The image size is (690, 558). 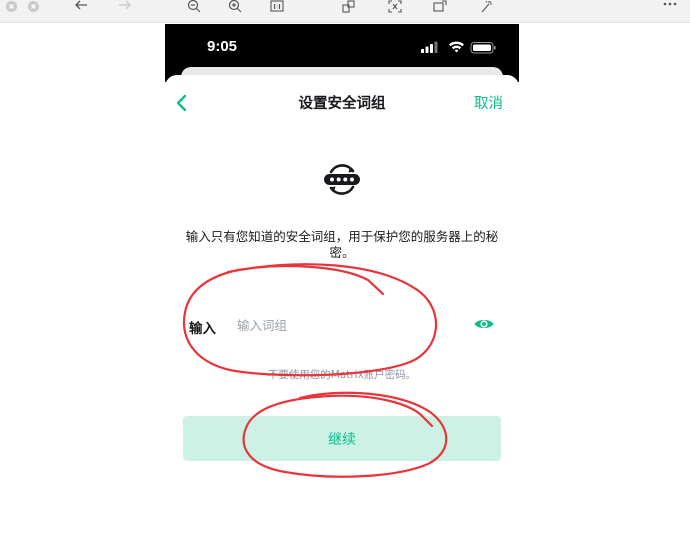 I want to click on system-icons, so click(x=459, y=49).